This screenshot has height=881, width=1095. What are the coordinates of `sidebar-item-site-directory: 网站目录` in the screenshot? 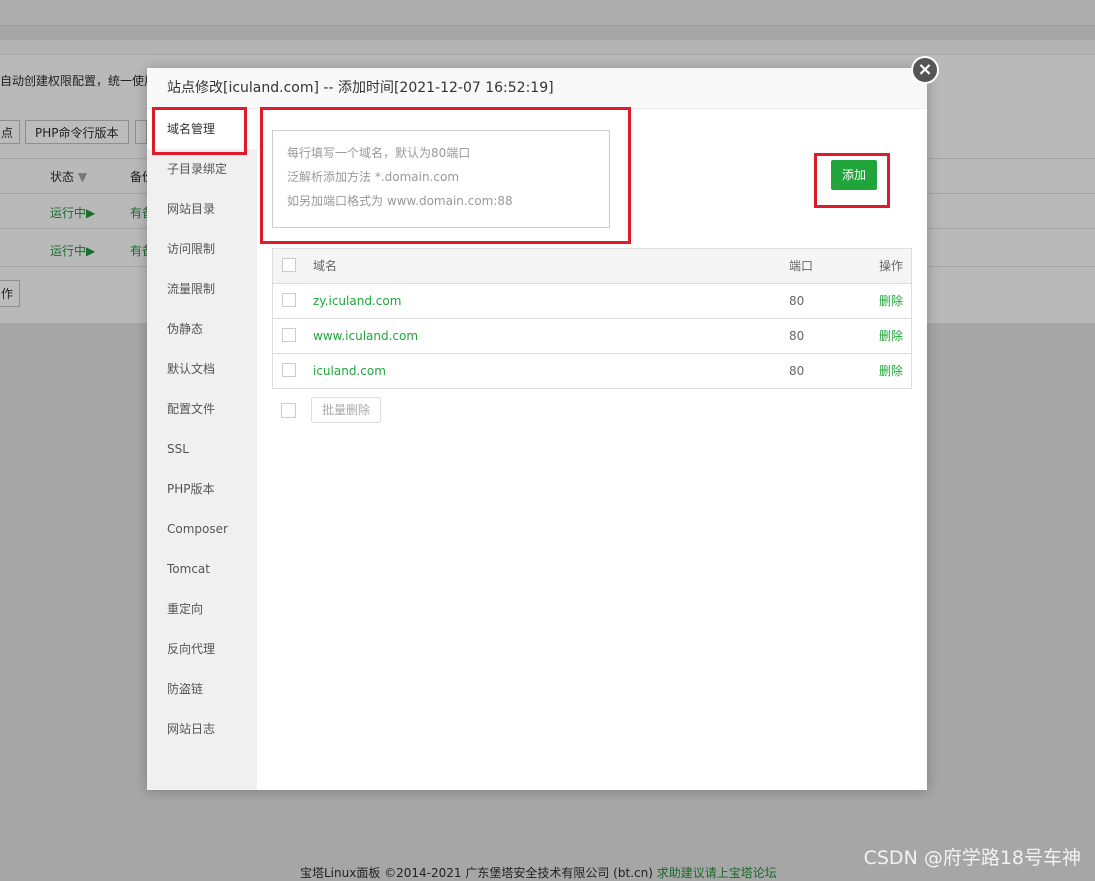 It's located at (202, 209).